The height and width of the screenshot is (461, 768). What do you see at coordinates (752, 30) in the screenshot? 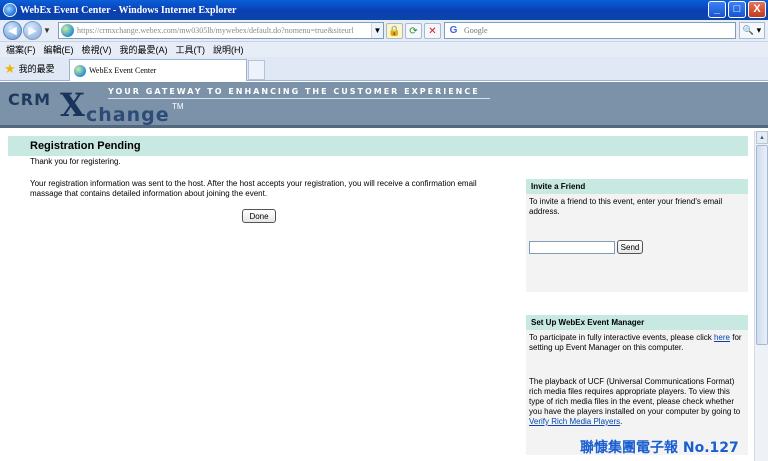
I see `search-button: 🔍 ▾` at bounding box center [752, 30].